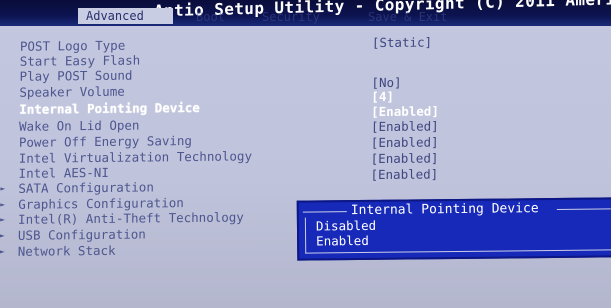  I want to click on popup-body: Disabled Enabled, so click(457, 234).